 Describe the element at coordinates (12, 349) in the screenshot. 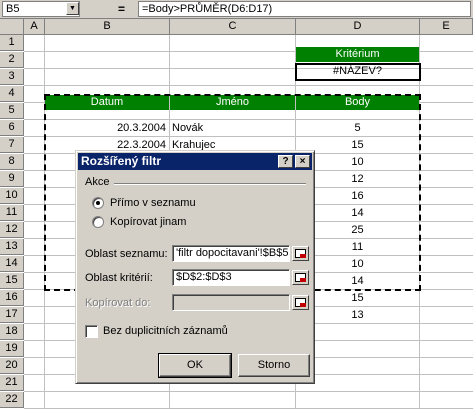

I see `row-header: 19` at that location.